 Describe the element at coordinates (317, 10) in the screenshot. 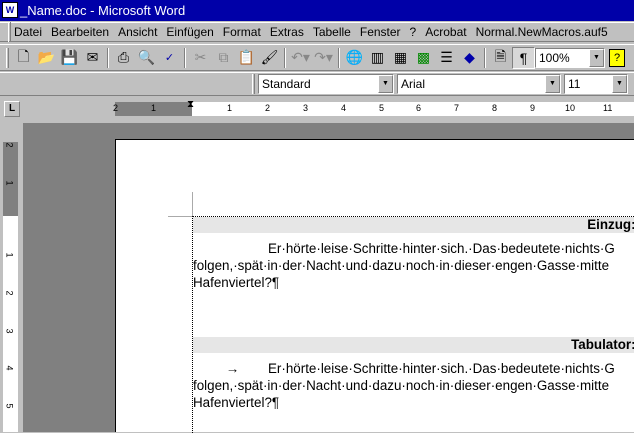

I see `title-bar: W _Name.doc - Microsoft Word` at that location.